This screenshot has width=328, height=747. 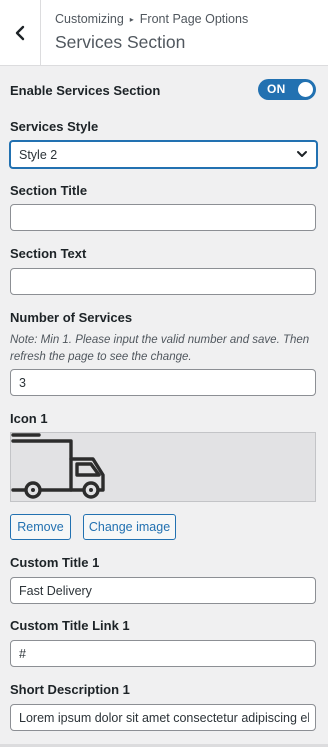 I want to click on remove-image-button: Remove, so click(x=40, y=527).